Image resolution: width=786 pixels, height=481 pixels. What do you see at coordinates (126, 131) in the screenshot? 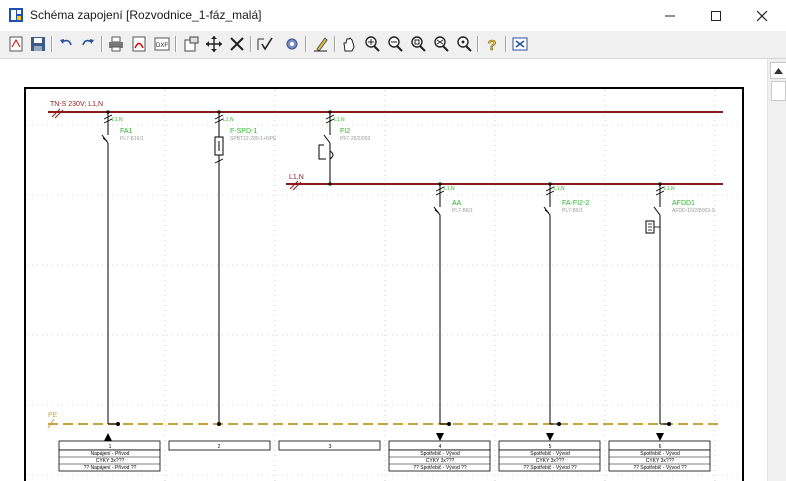
I see `device-fa1-name: FA1` at bounding box center [126, 131].